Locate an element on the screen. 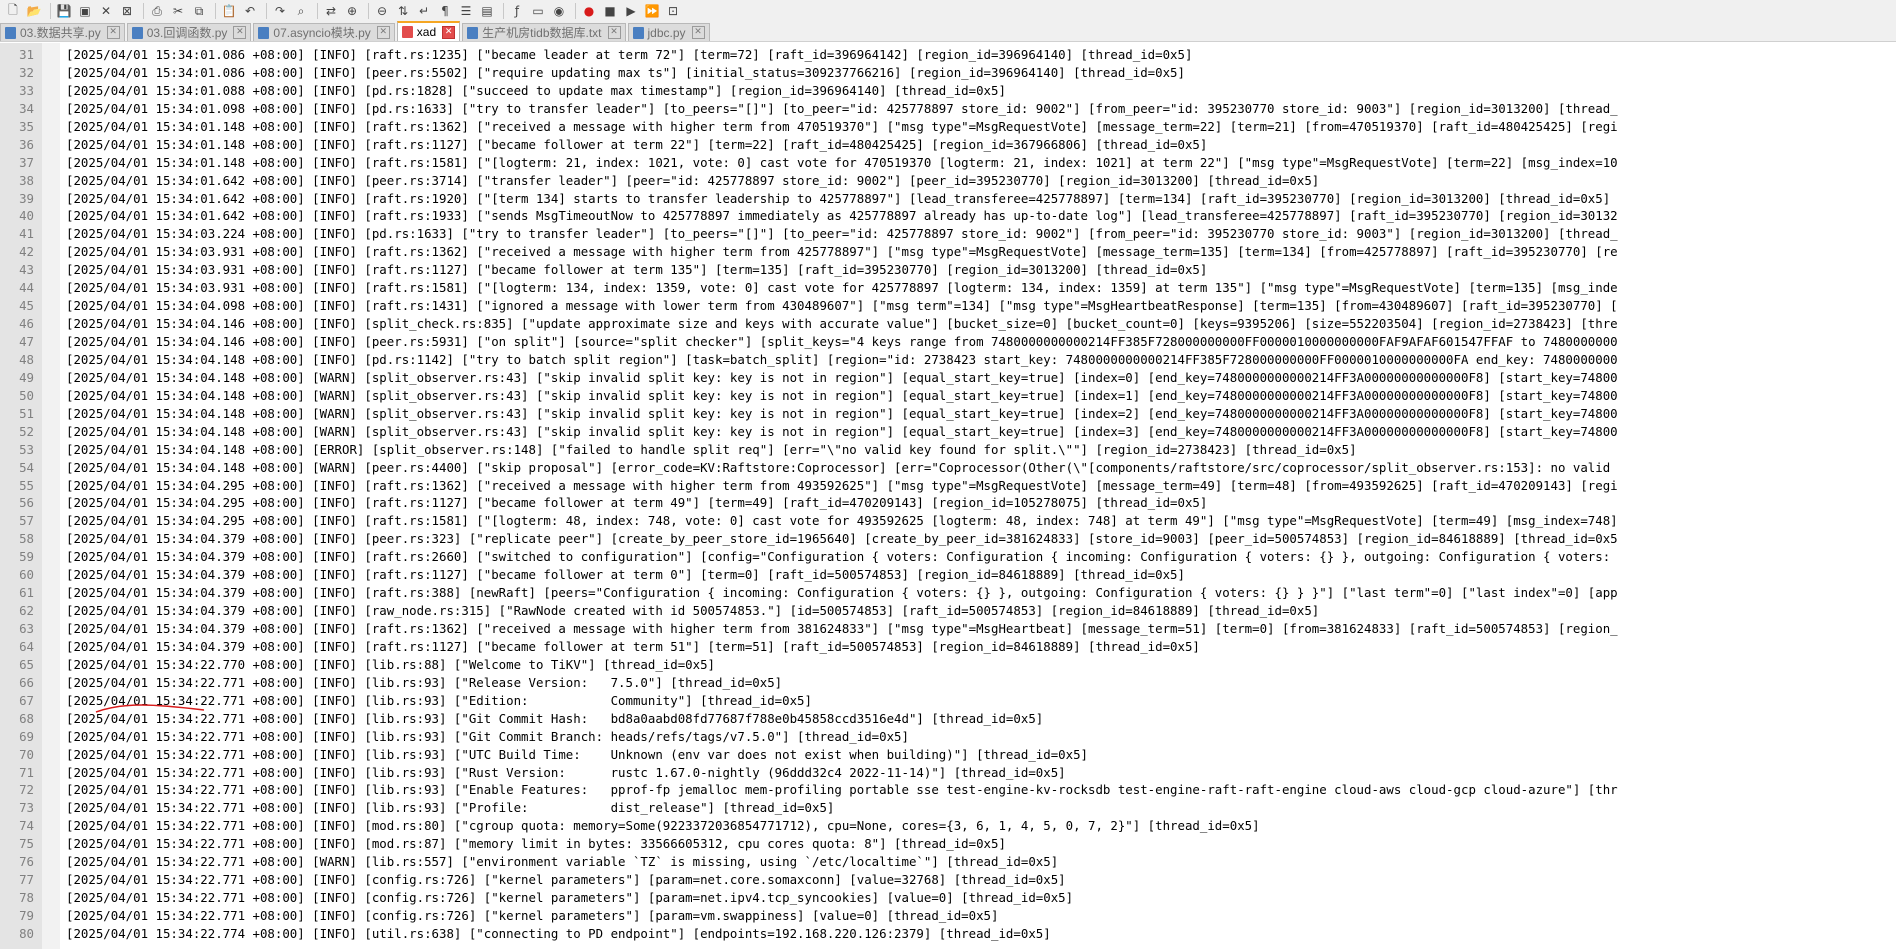 The height and width of the screenshot is (949, 1896). new-file-icon: 🗋 is located at coordinates (13, 11).